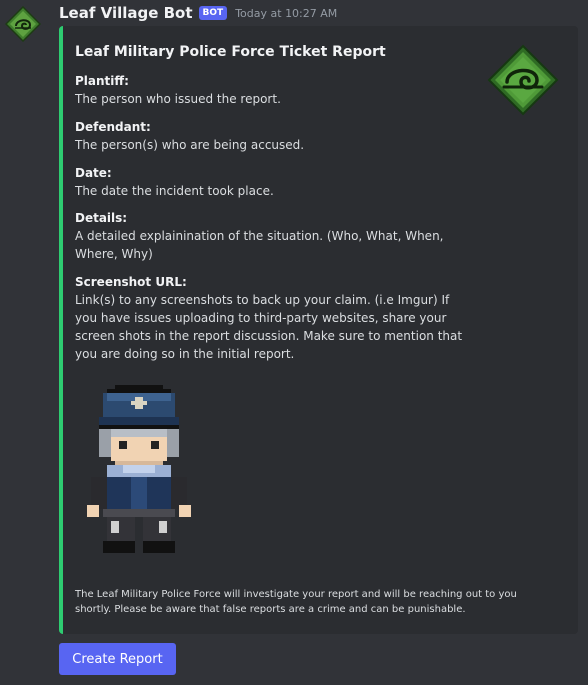 The image size is (588, 685). I want to click on field-name: Date:, so click(93, 173).